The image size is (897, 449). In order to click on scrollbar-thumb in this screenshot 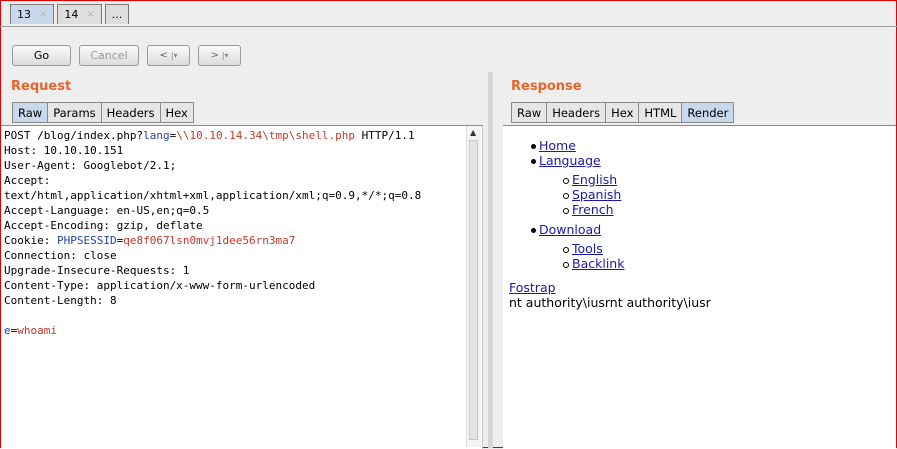, I will do `click(473, 290)`.